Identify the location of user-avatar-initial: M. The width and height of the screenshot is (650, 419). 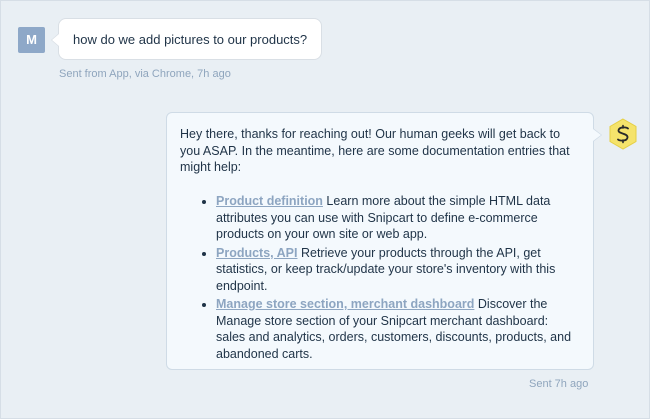
(31, 39).